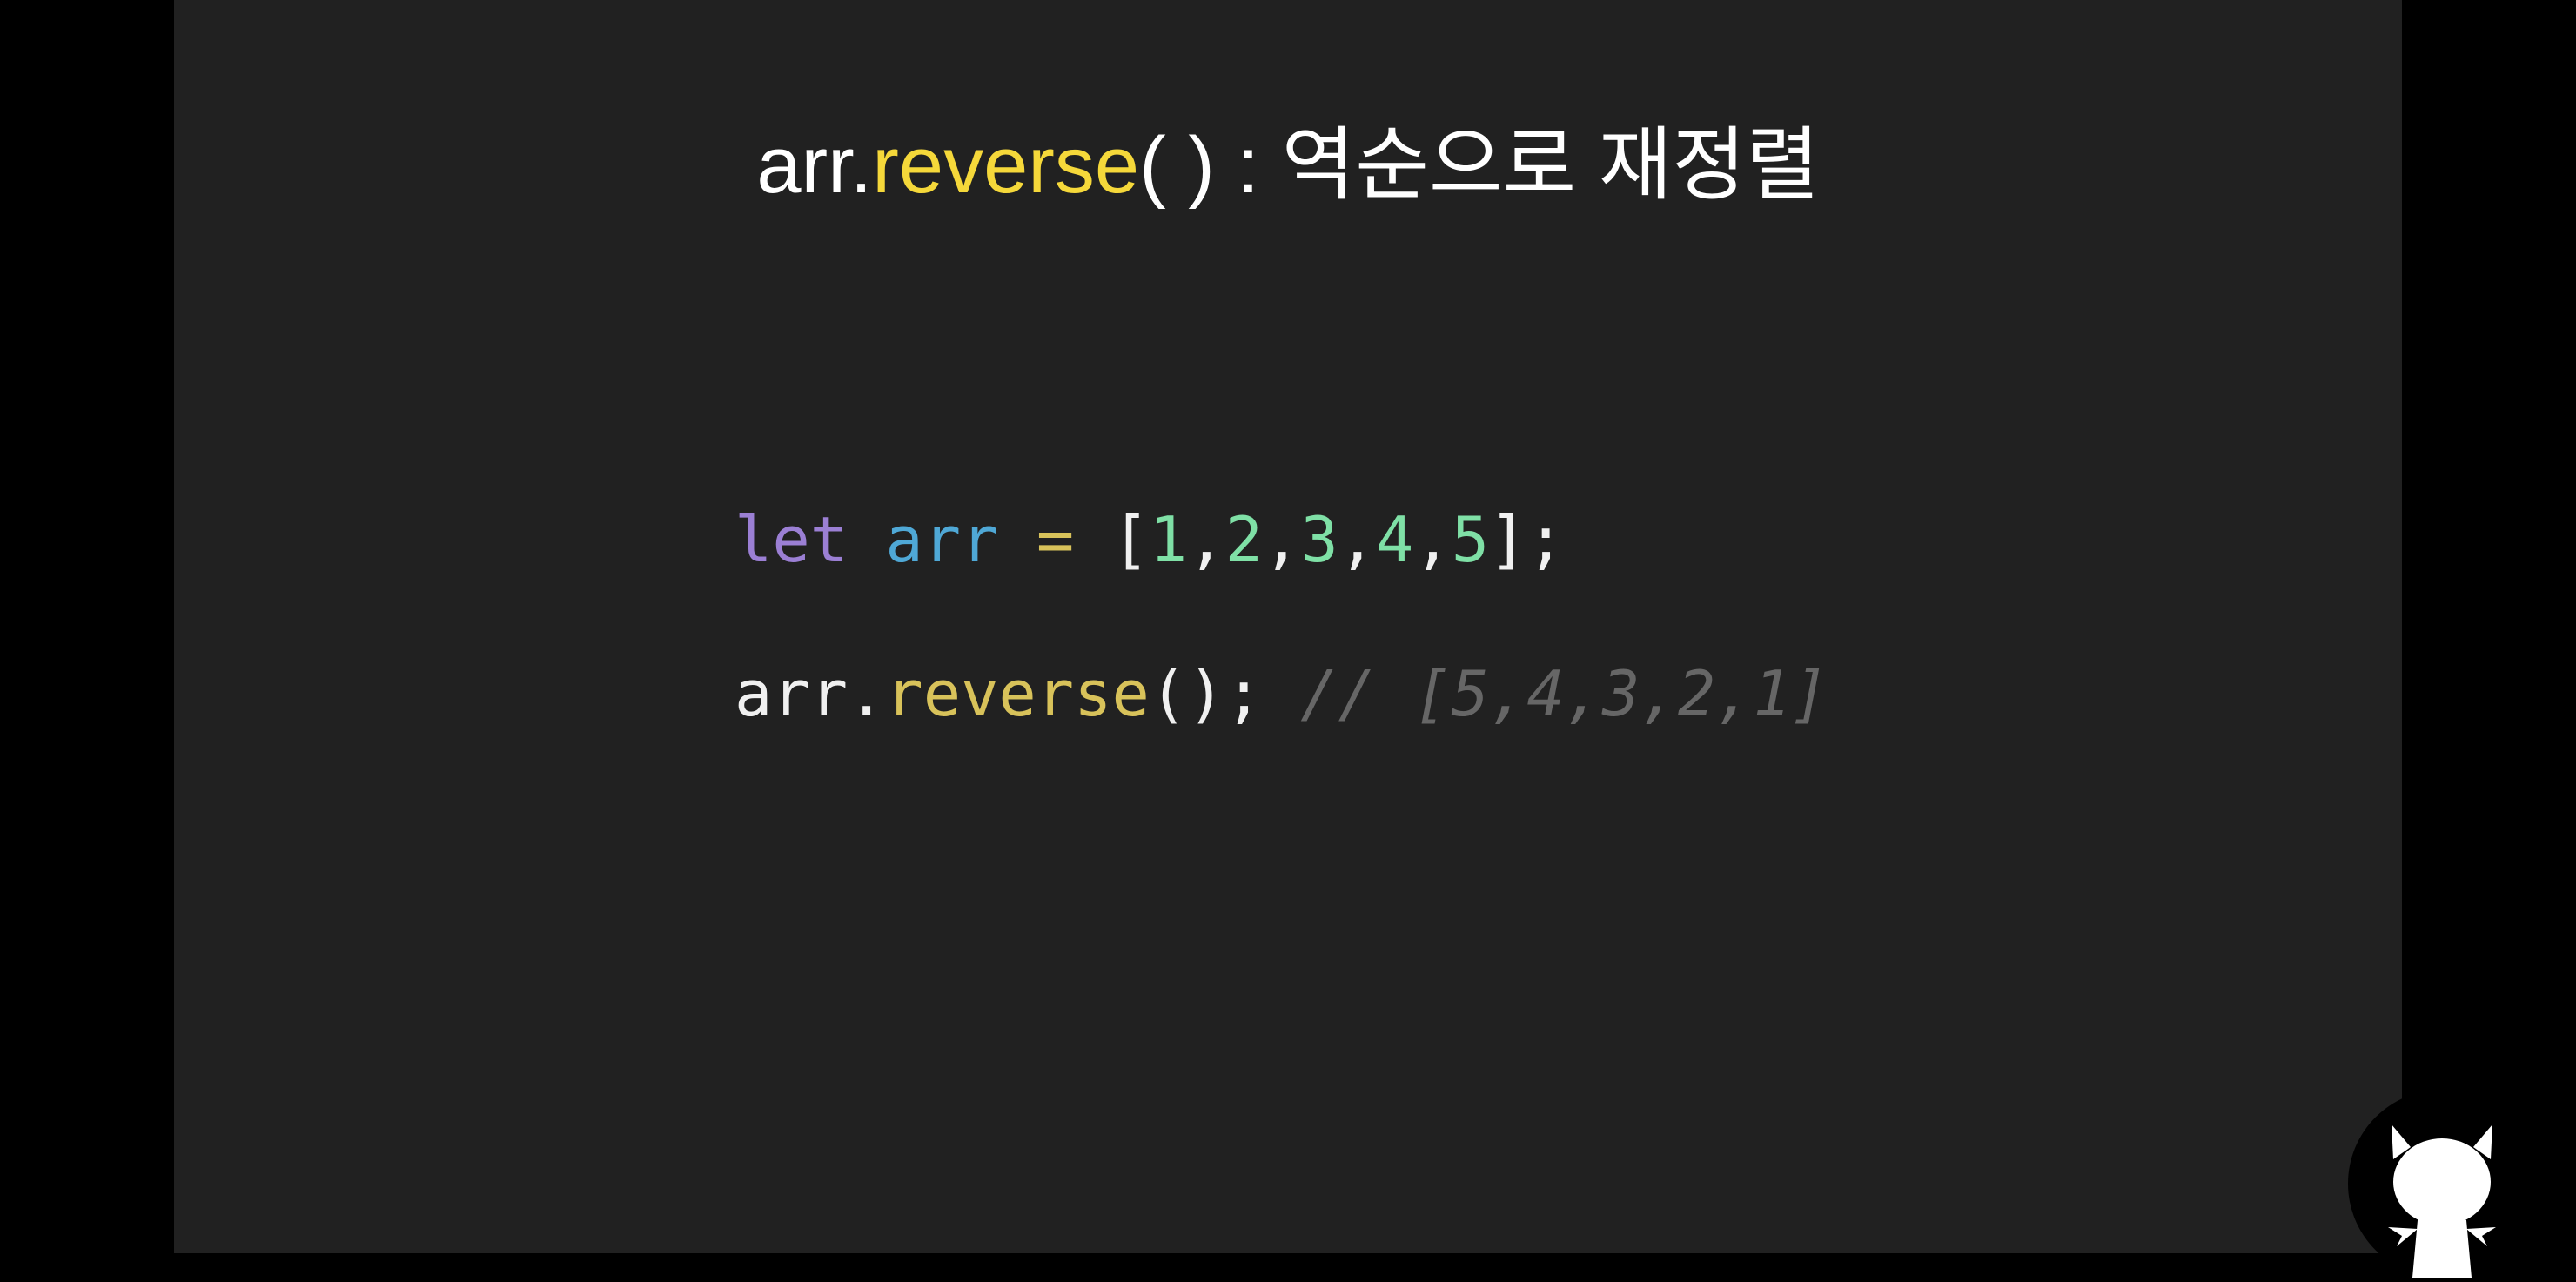 This screenshot has height=1282, width=2576. Describe the element at coordinates (1168, 539) in the screenshot. I see `number: 1` at that location.